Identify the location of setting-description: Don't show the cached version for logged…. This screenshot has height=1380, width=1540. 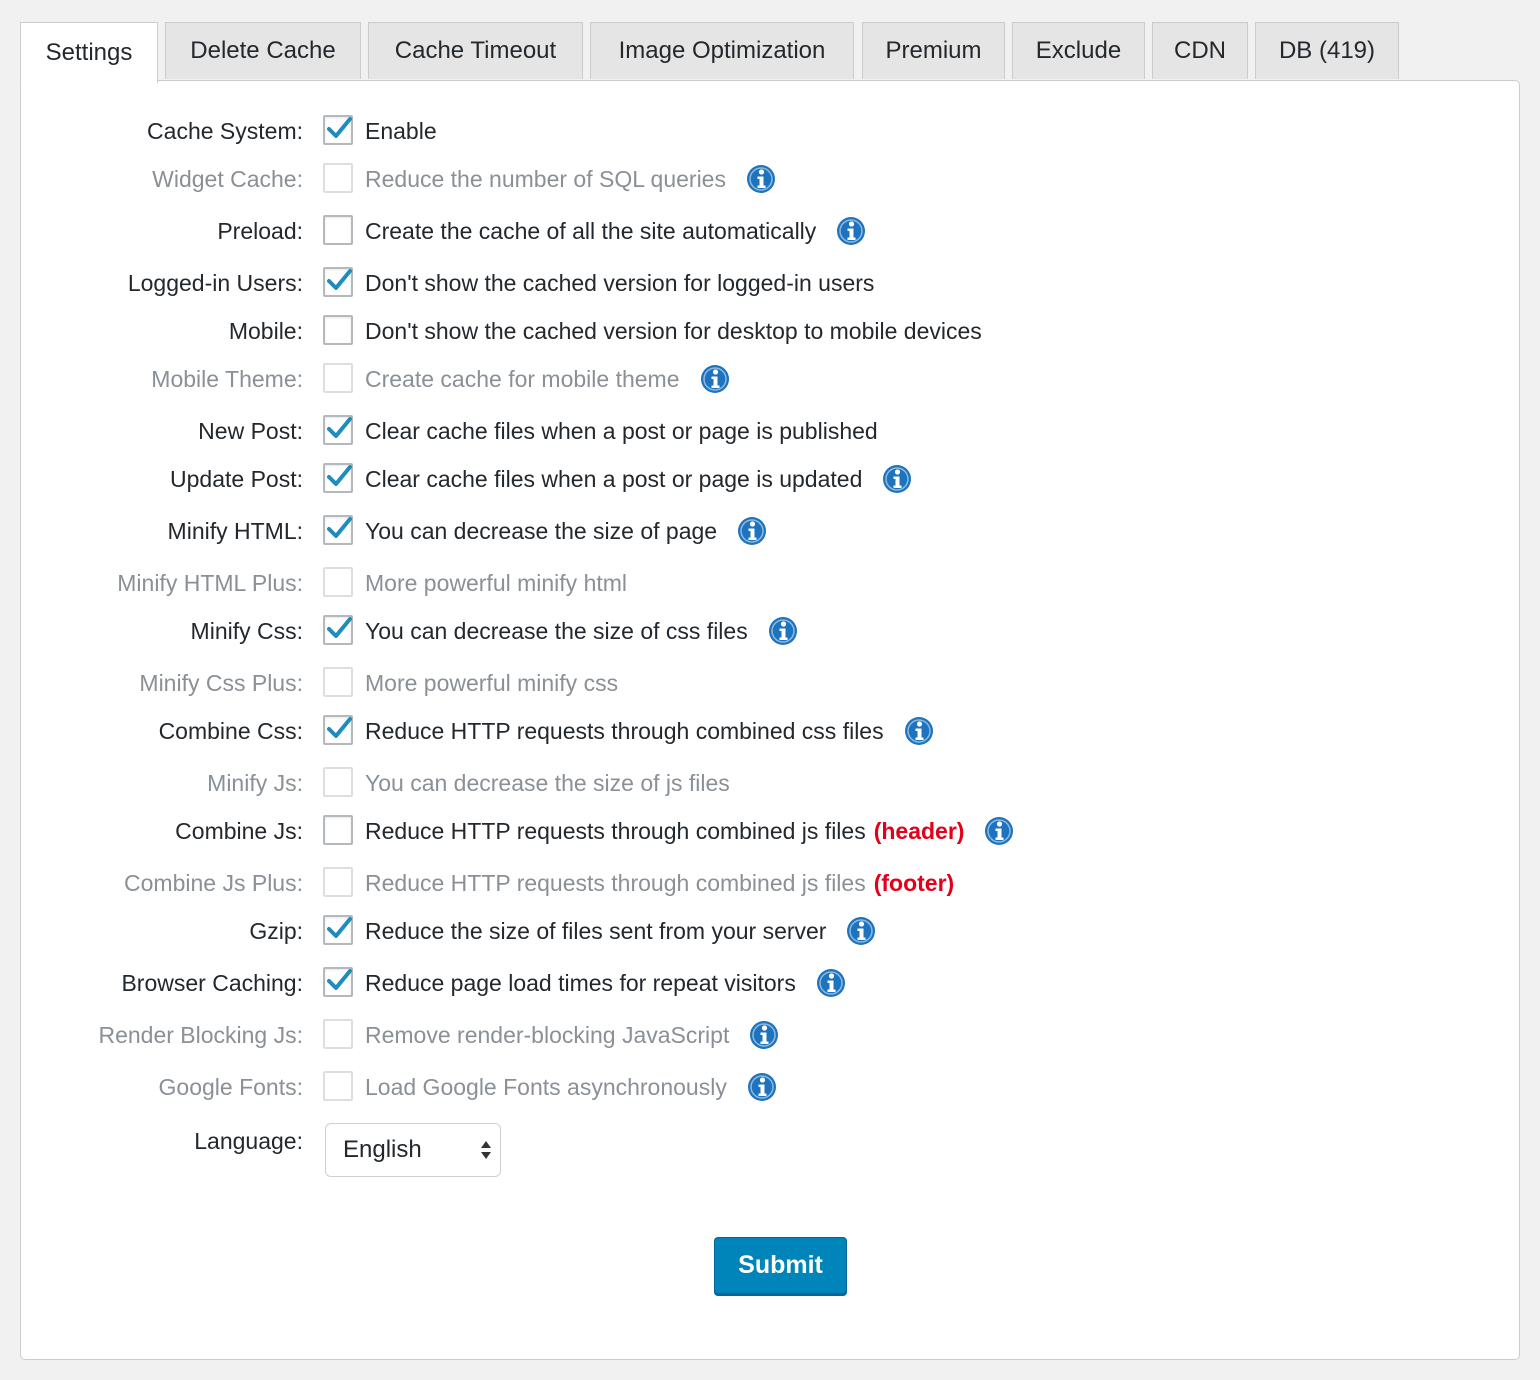
(619, 283).